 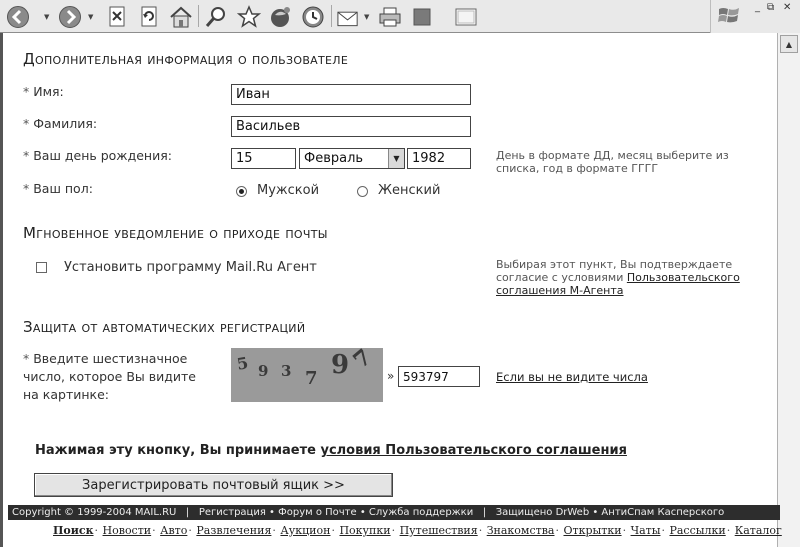 I want to click on mail-agent-label: Установить программу Mail.Ru Агент, so click(x=190, y=267).